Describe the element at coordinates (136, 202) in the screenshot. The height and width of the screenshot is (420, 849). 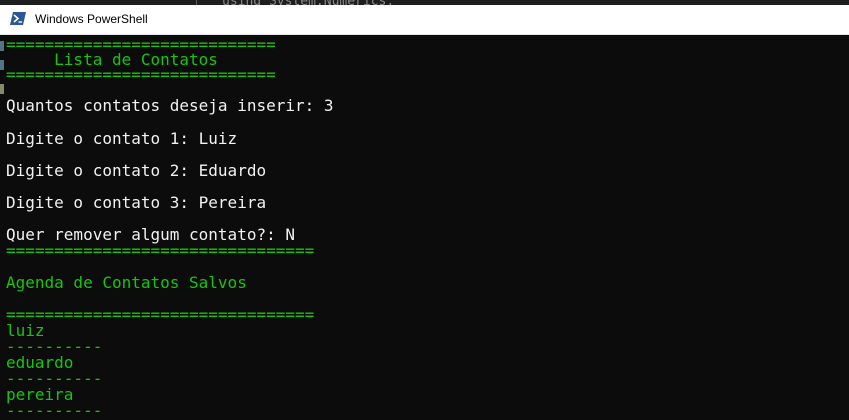
I see `prompt-contact-3: Digite o contato 3: Pereira` at that location.